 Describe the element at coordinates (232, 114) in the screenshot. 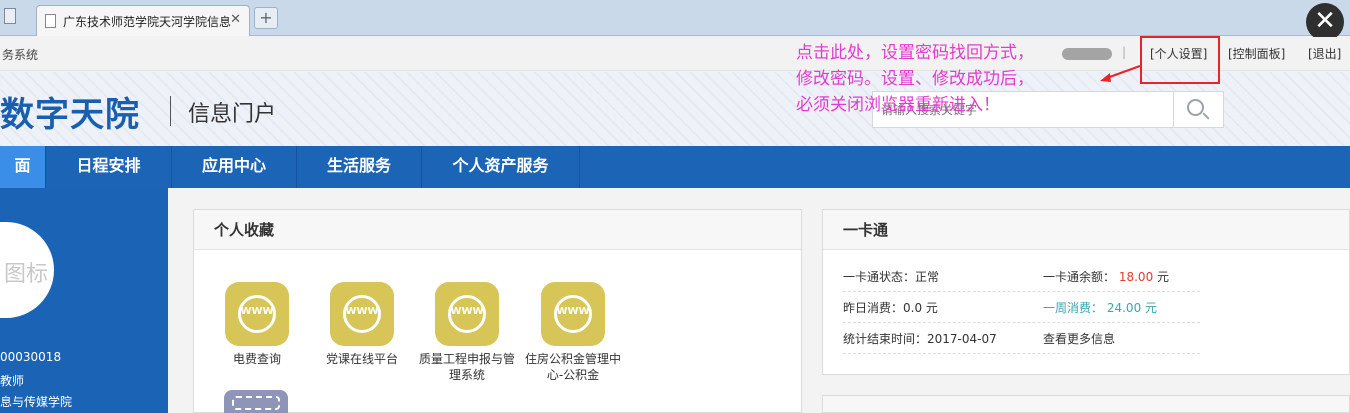

I see `portal-title: 信息门户` at that location.